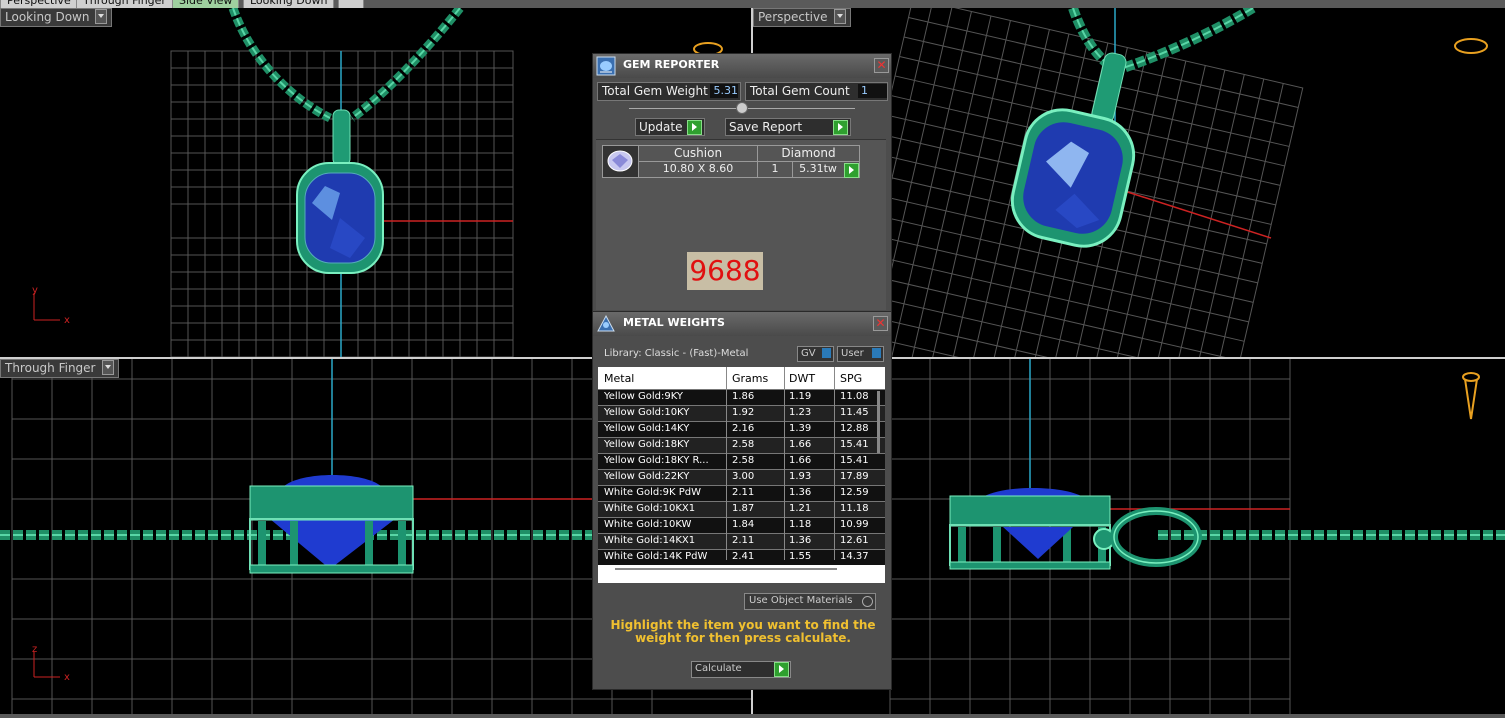  Describe the element at coordinates (647, 412) in the screenshot. I see `metal-name-cell: Yellow Gold:10KY` at that location.